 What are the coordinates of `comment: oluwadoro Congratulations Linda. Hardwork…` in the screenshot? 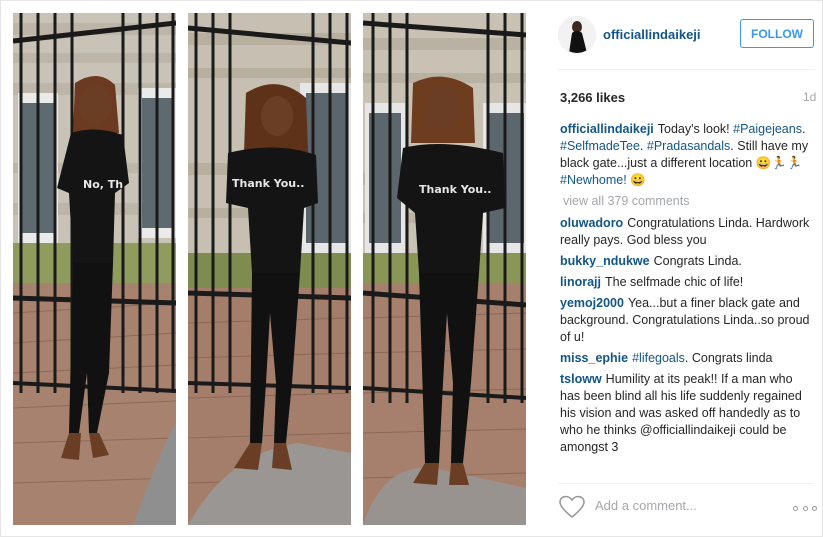 It's located at (688, 232).